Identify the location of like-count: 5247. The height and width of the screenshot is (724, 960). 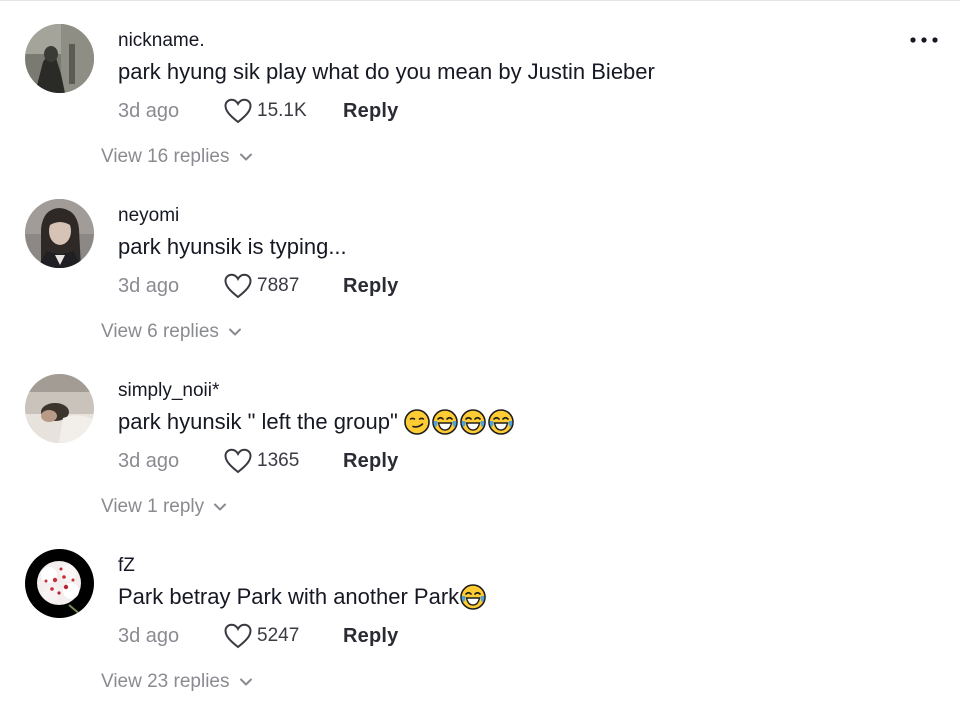
(278, 635).